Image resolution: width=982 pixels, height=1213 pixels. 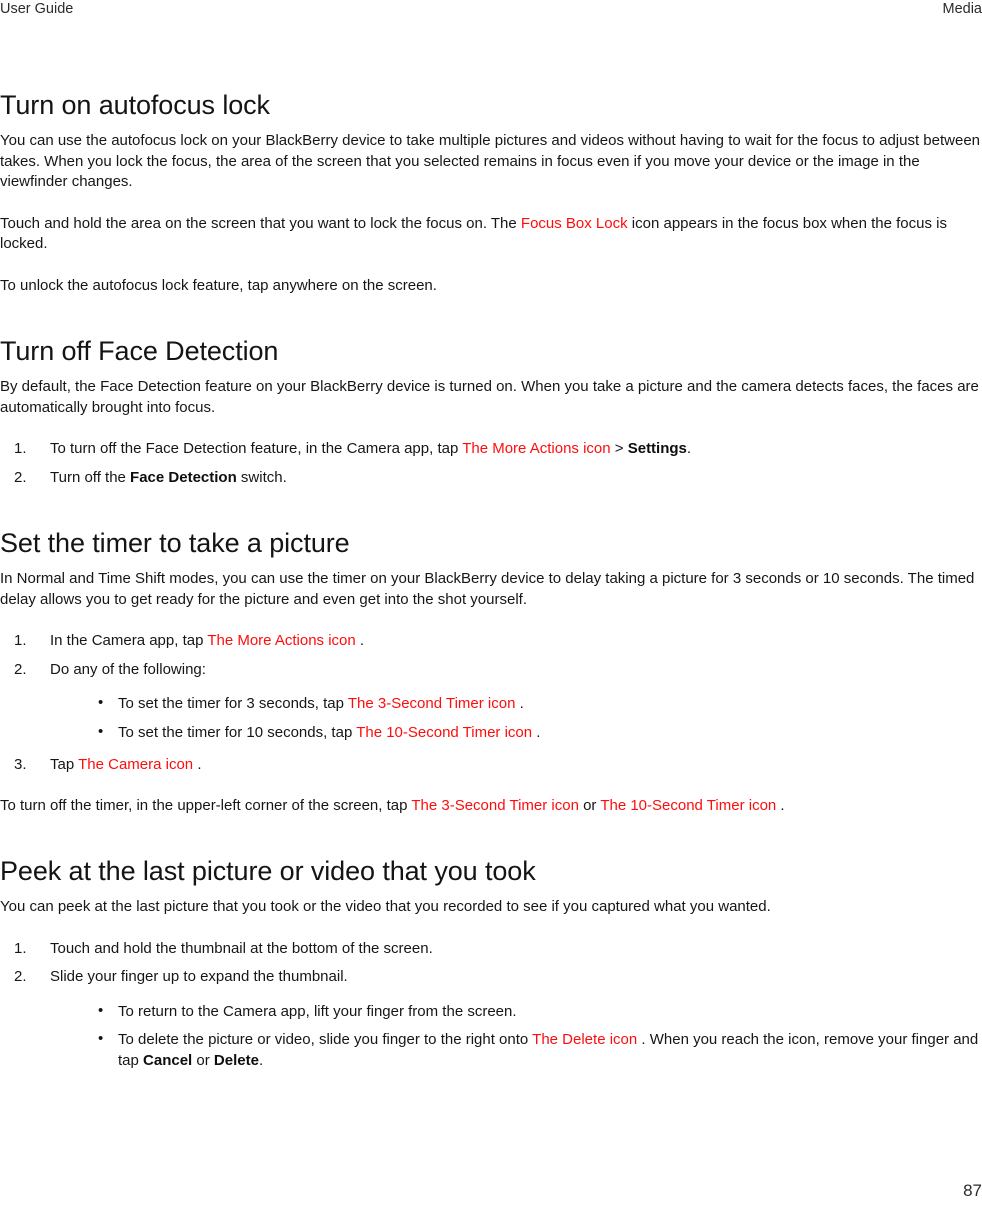 What do you see at coordinates (233, 703) in the screenshot?
I see `bullet-text-before: To set the timer for 3 seconds, tap` at bounding box center [233, 703].